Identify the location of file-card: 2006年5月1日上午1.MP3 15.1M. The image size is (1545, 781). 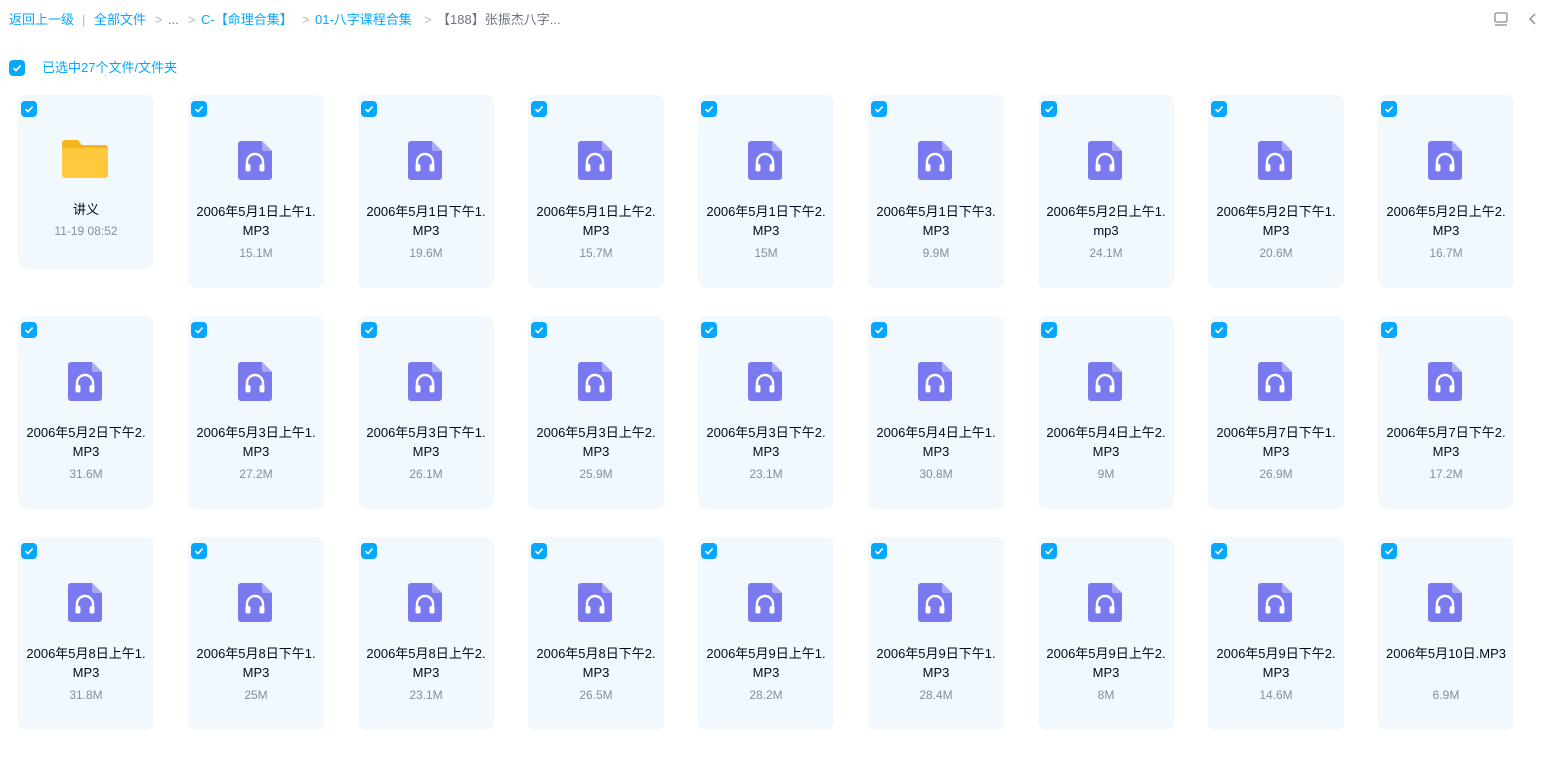
(256, 191).